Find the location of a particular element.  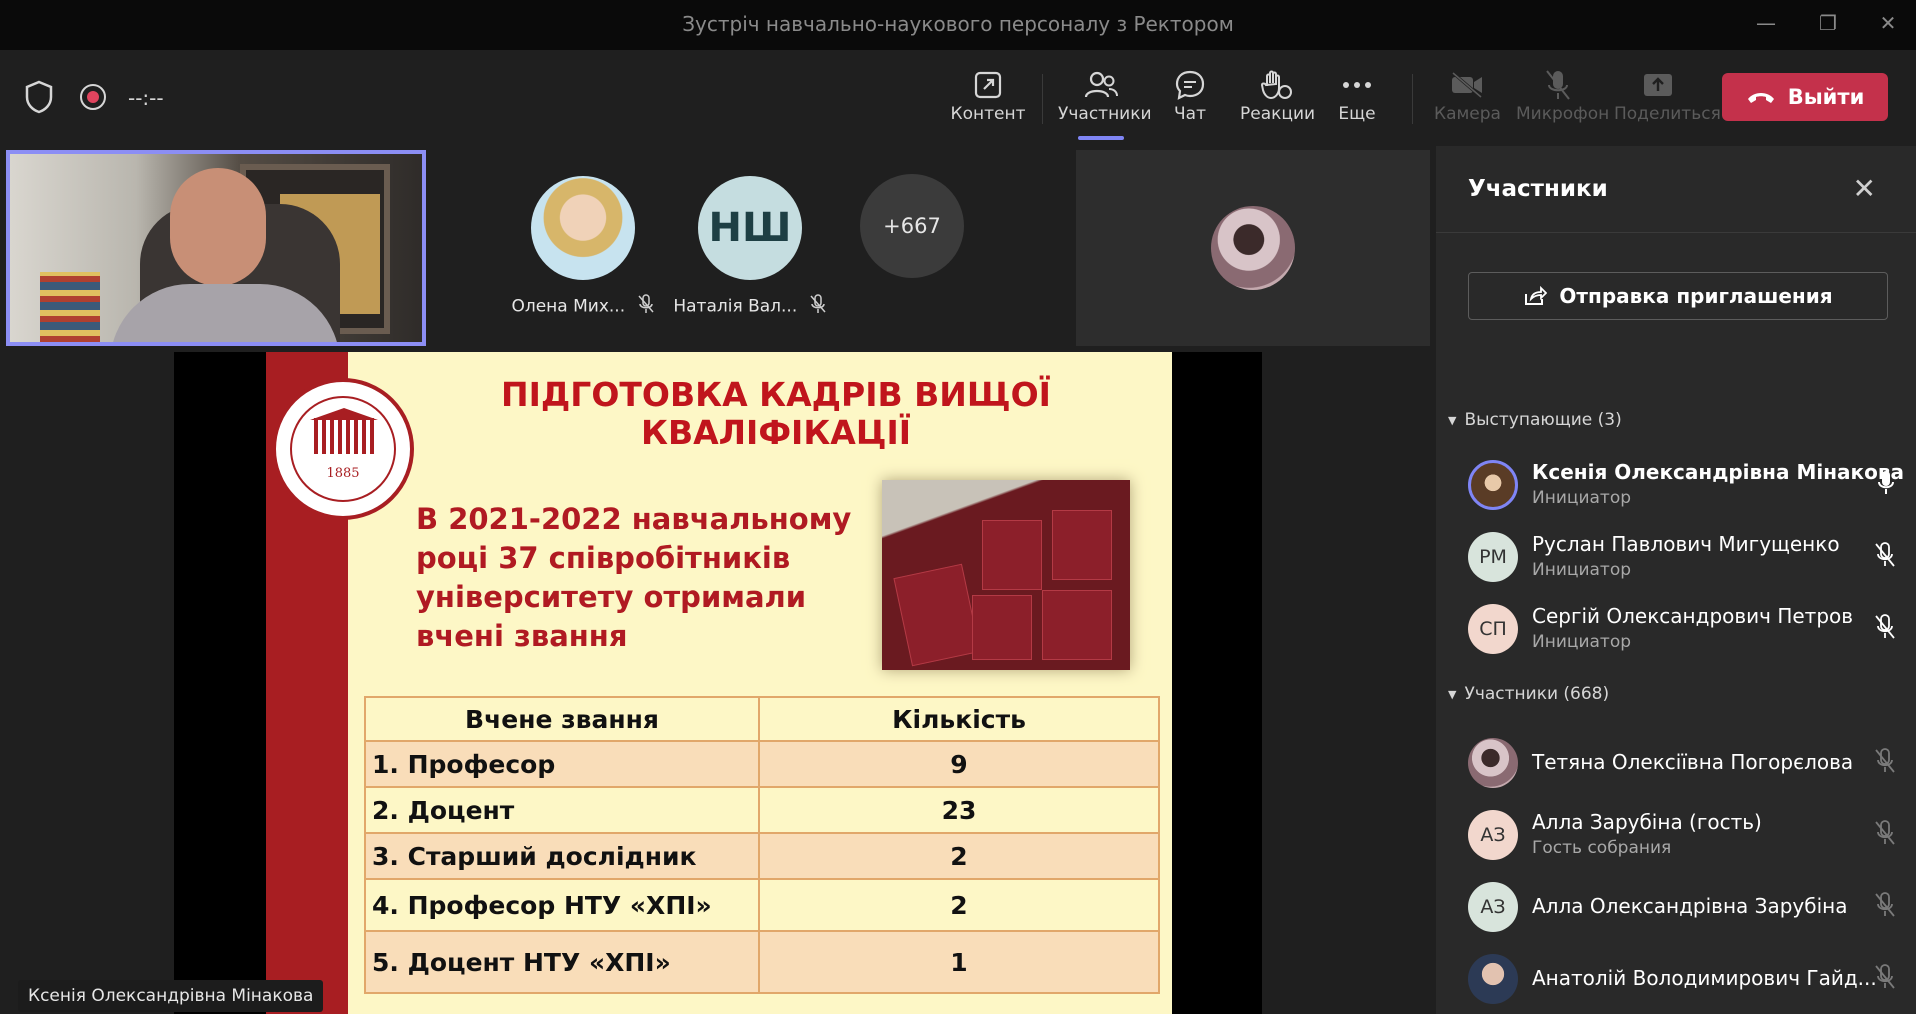

participant-row: АЗ Алла Зарубіна (гость) Гость собрания is located at coordinates (1683, 834).